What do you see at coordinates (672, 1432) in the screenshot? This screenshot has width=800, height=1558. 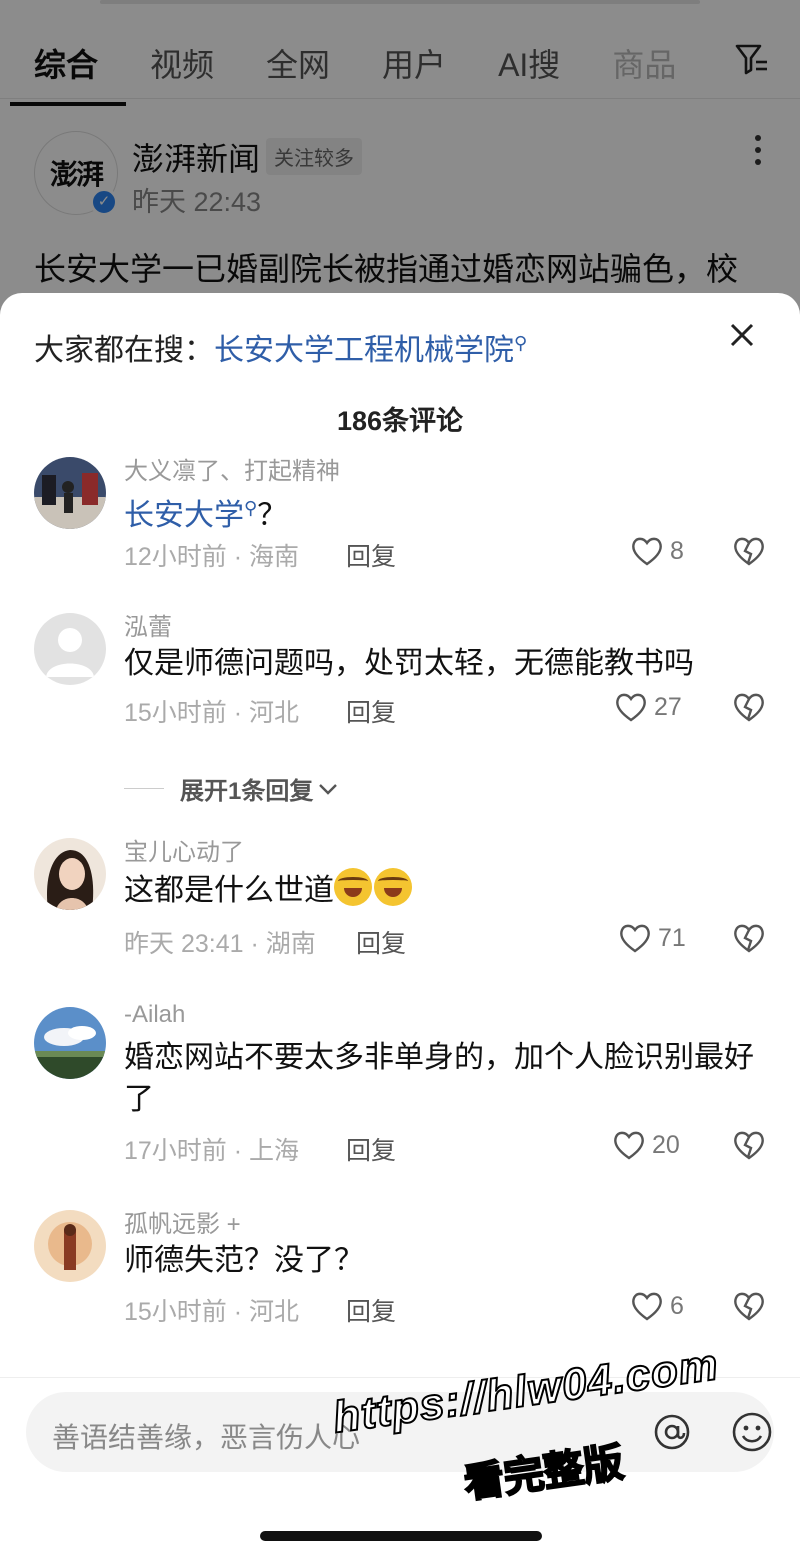 I see `mention-icon` at bounding box center [672, 1432].